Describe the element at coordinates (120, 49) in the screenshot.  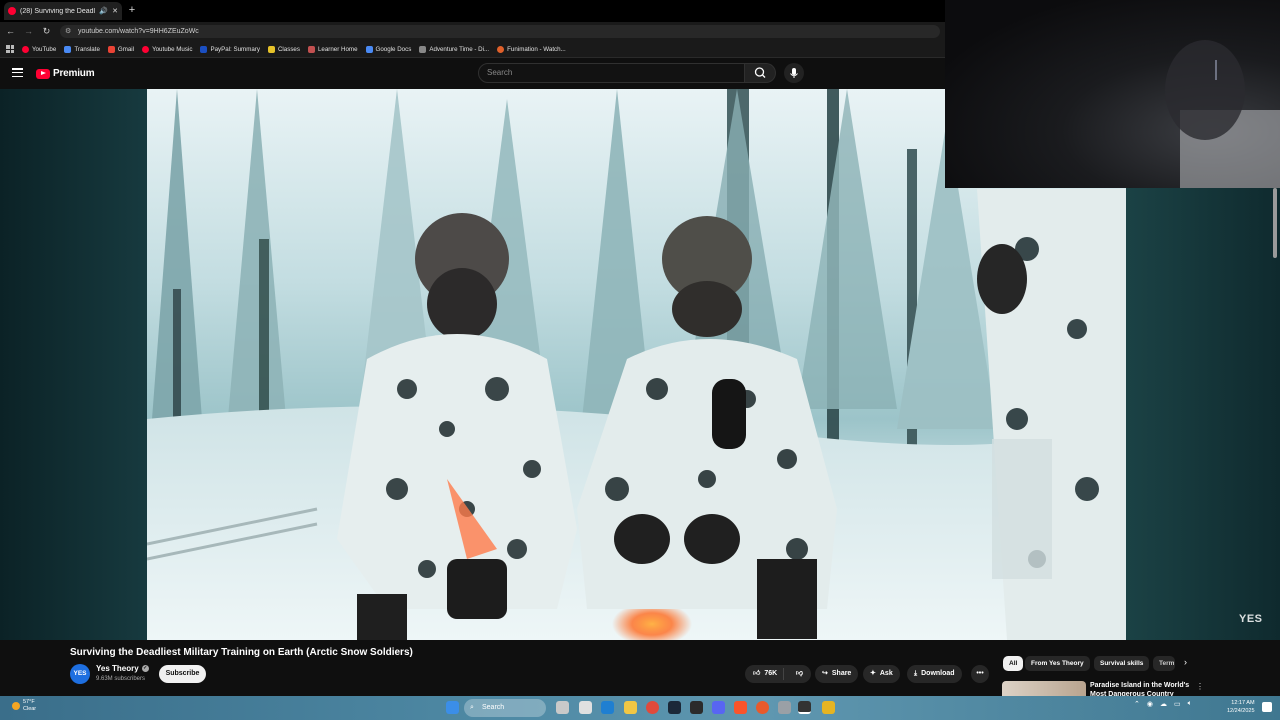
I see `bookmark-gmail: Gmail` at that location.